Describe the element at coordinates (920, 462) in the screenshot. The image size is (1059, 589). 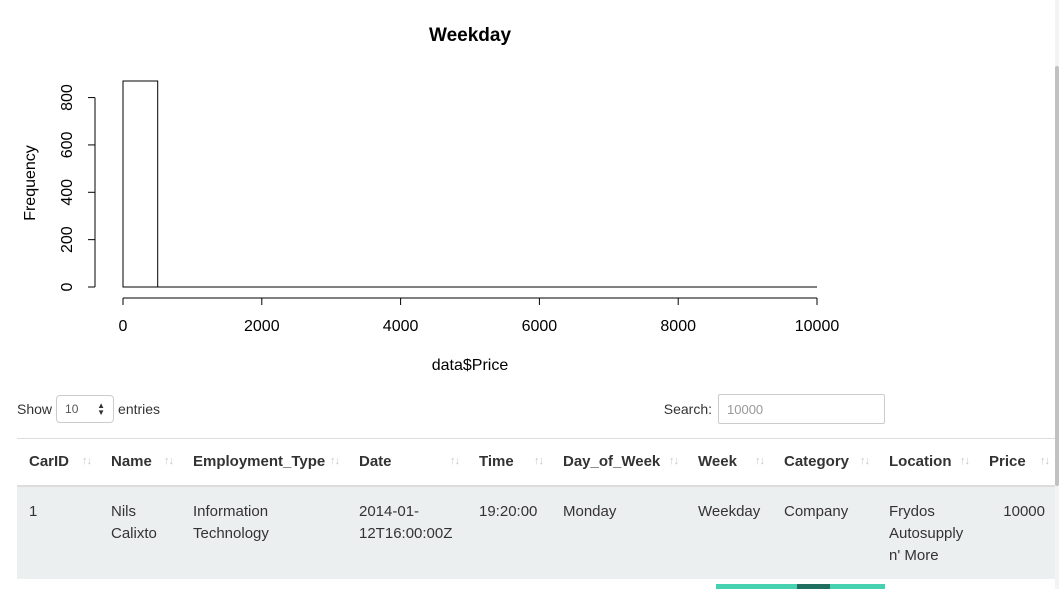
I see `column-header-label: Location` at that location.